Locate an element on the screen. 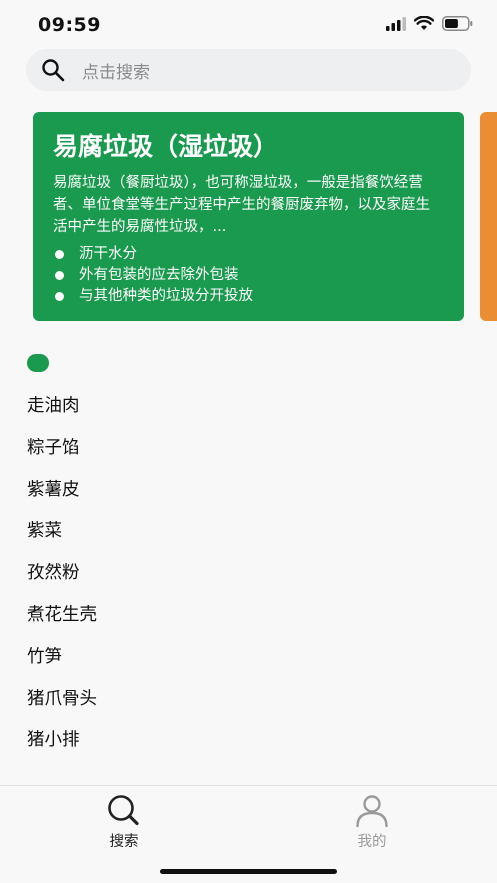 Image resolution: width=497 pixels, height=883 pixels. list-item: 紫菜 is located at coordinates (247, 532).